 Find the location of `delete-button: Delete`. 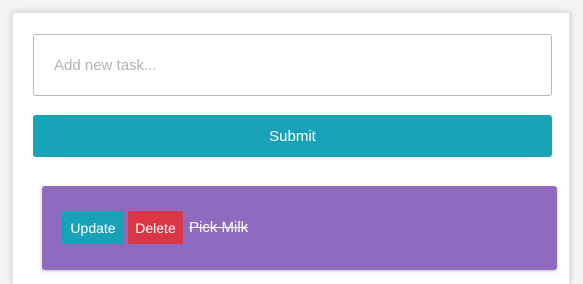

delete-button: Delete is located at coordinates (155, 227).